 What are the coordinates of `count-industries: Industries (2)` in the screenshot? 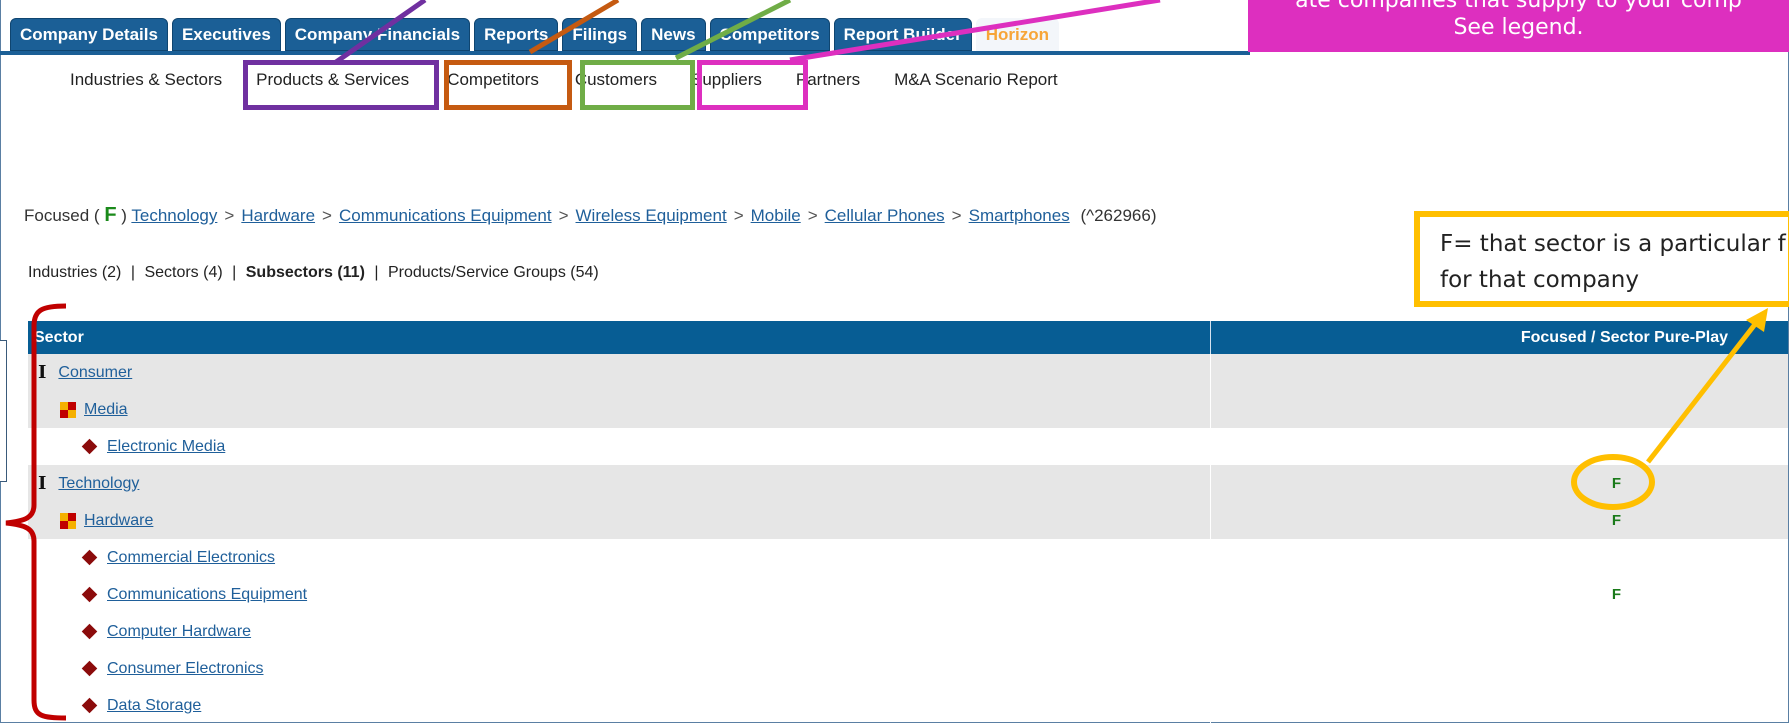 It's located at (74, 272).